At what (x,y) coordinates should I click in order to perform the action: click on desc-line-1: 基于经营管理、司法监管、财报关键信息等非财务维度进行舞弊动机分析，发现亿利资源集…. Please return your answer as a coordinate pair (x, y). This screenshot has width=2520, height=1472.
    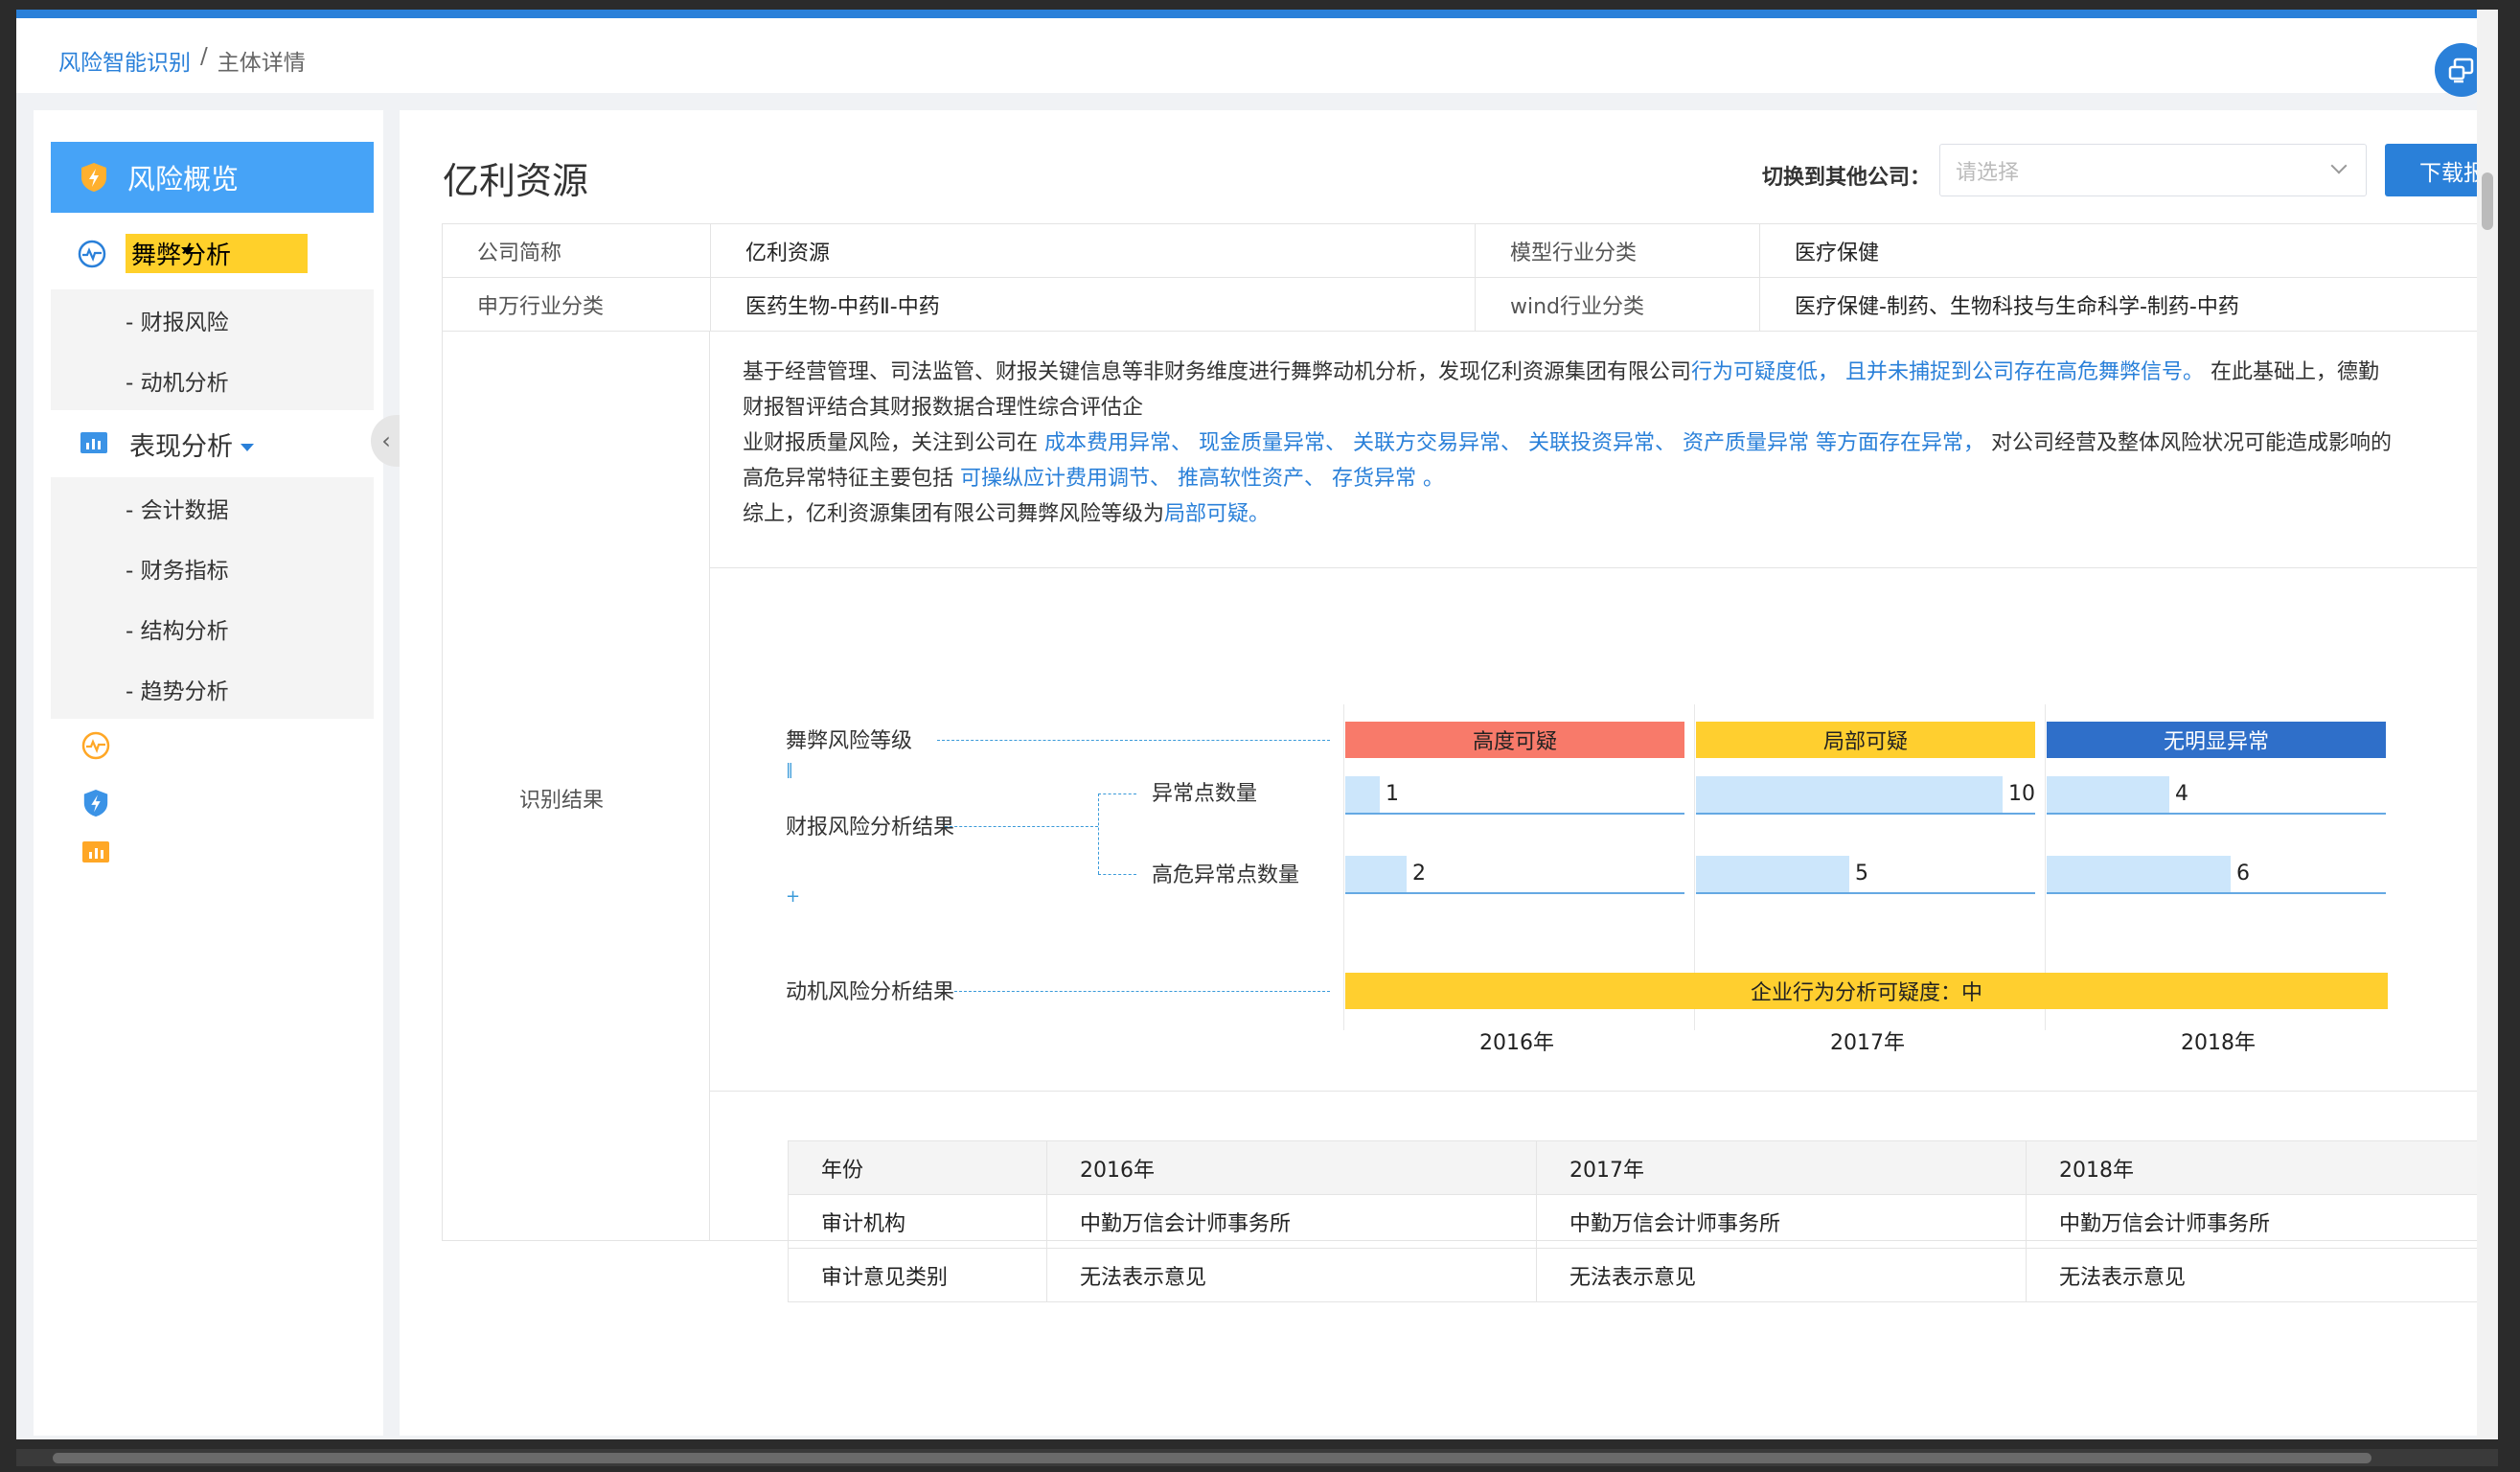
    Looking at the image, I should click on (1621, 373).